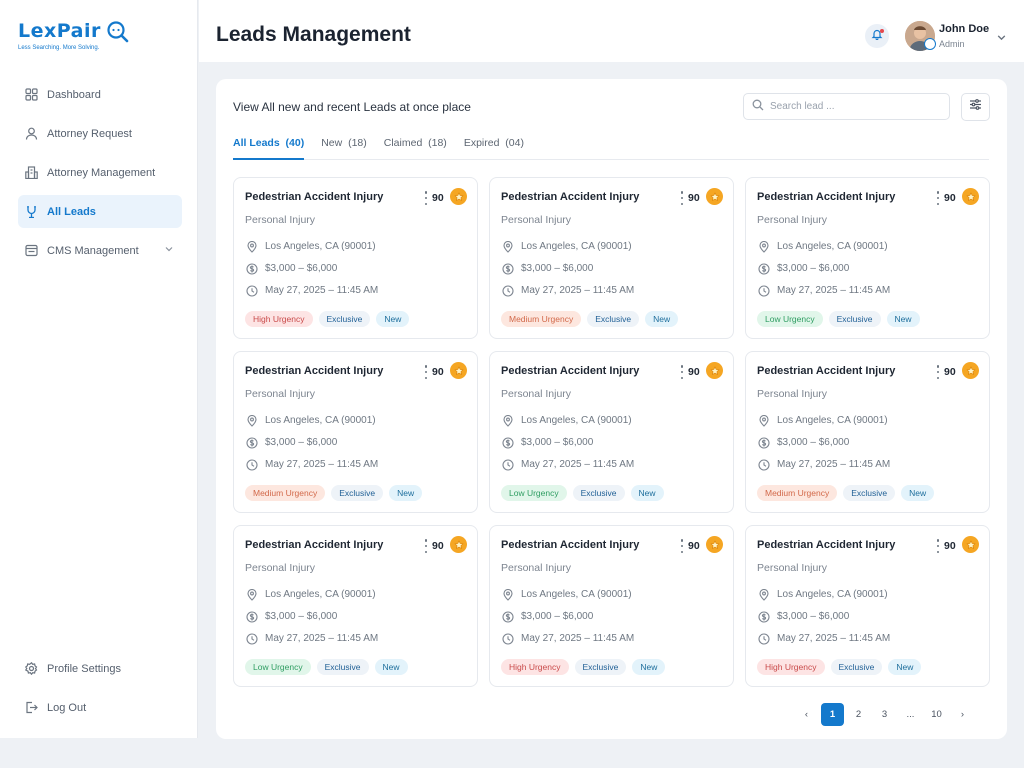  I want to click on top-header: Leads Management John Doe Admin, so click(611, 31).